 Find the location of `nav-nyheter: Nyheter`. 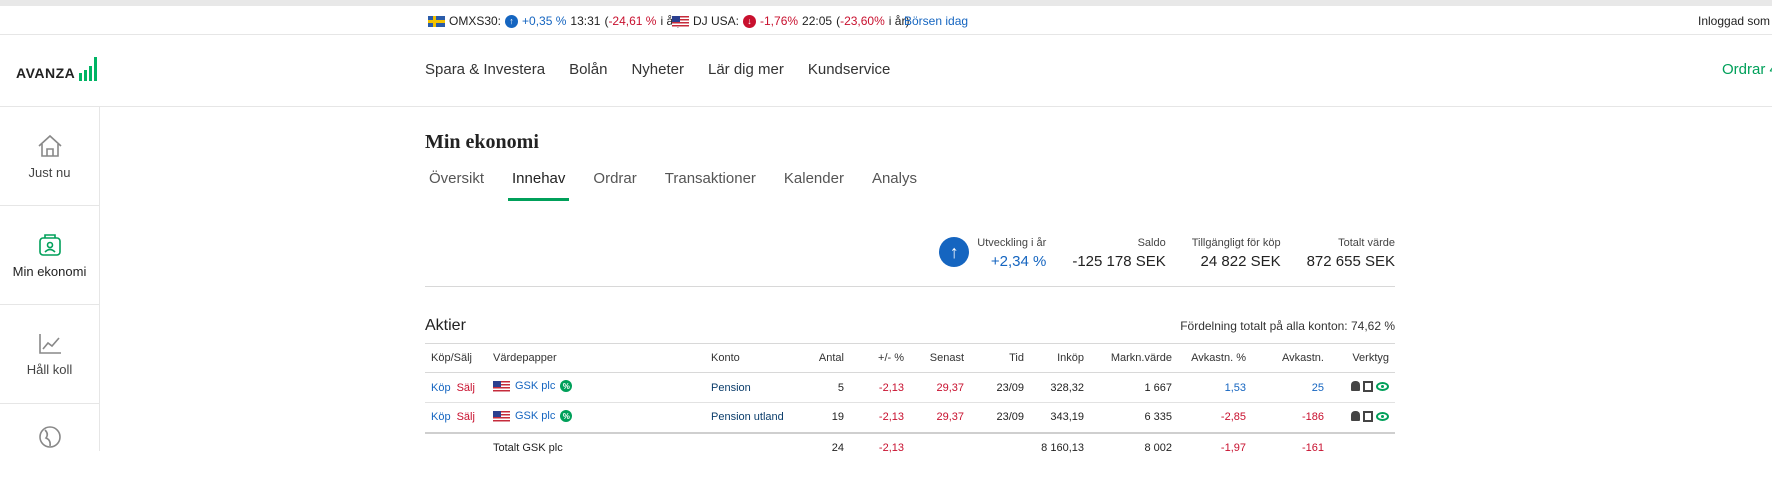

nav-nyheter: Nyheter is located at coordinates (657, 69).